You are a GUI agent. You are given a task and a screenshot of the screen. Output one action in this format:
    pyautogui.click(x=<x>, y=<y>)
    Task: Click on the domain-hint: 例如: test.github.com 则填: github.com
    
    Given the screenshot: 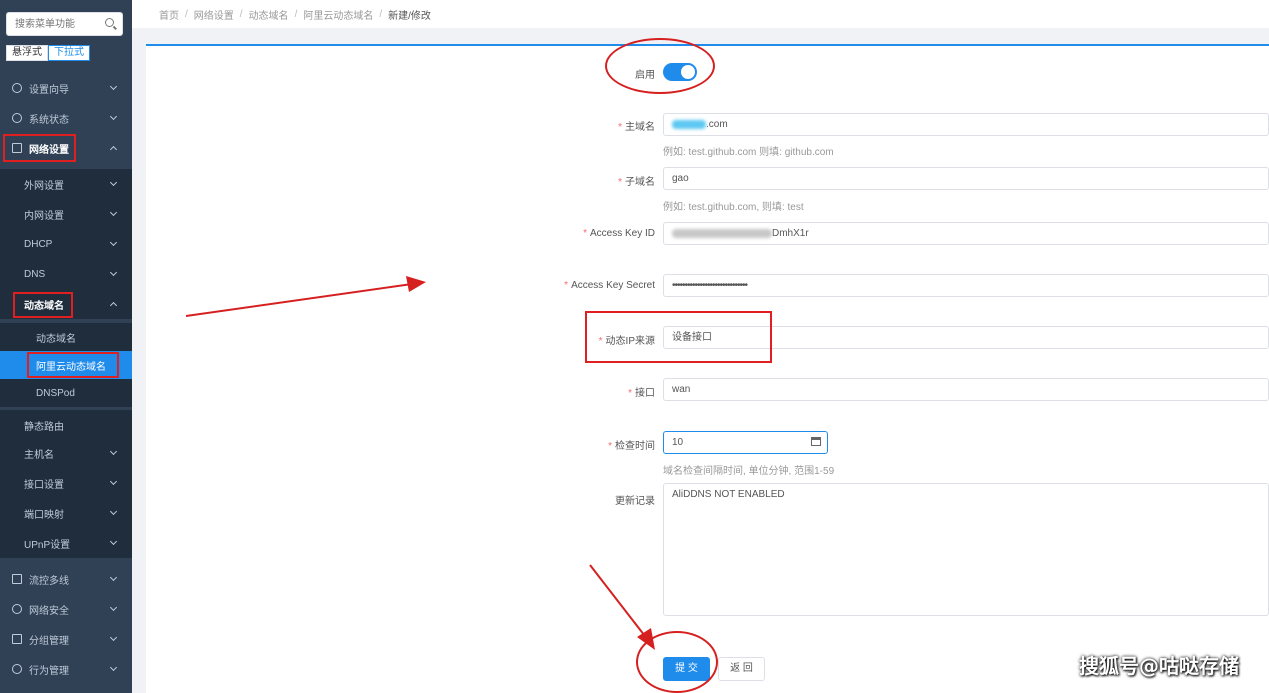 What is the action you would take?
    pyautogui.click(x=748, y=152)
    